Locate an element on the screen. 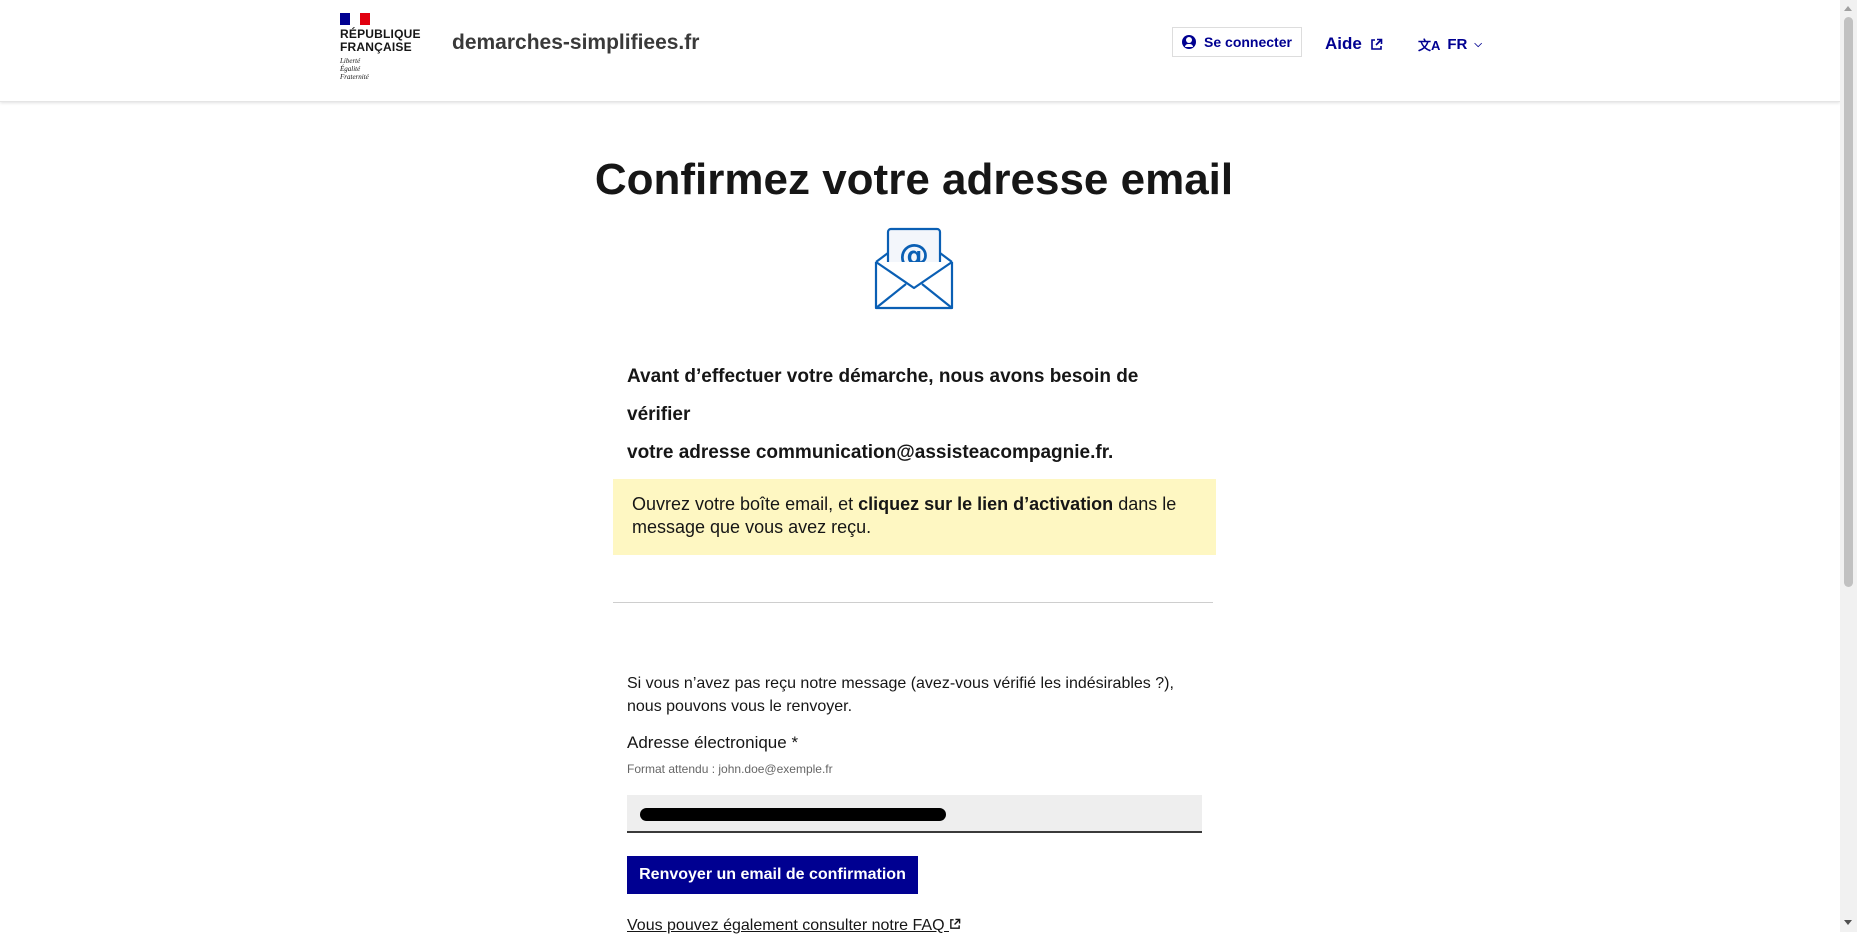 Image resolution: width=1857 pixels, height=935 pixels. logo-motto: Liberté Égalité Fraternité is located at coordinates (380, 69).